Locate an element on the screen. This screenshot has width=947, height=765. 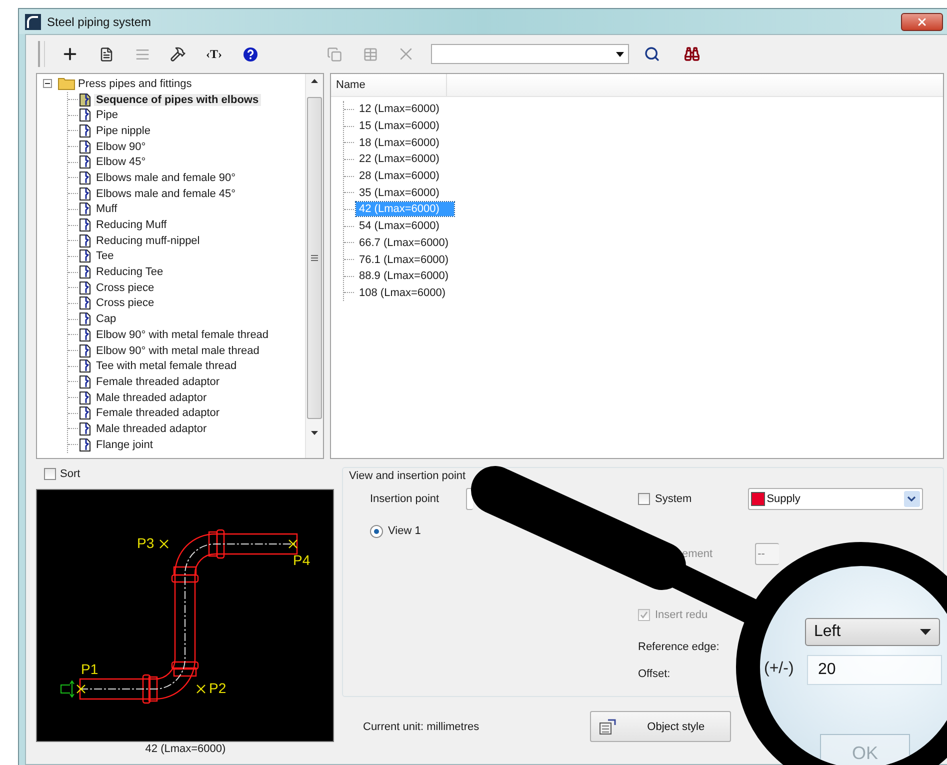
size-item: 15 (Lmax=6000) is located at coordinates (399, 126).